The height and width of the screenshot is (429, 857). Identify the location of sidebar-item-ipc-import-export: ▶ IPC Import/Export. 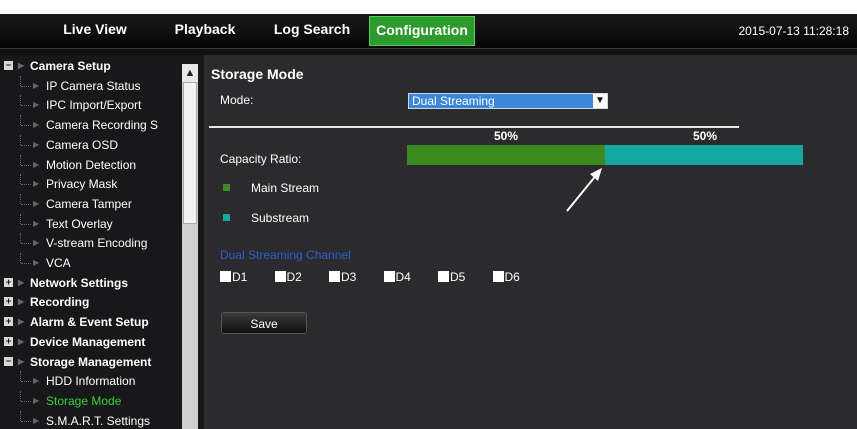
(91, 105).